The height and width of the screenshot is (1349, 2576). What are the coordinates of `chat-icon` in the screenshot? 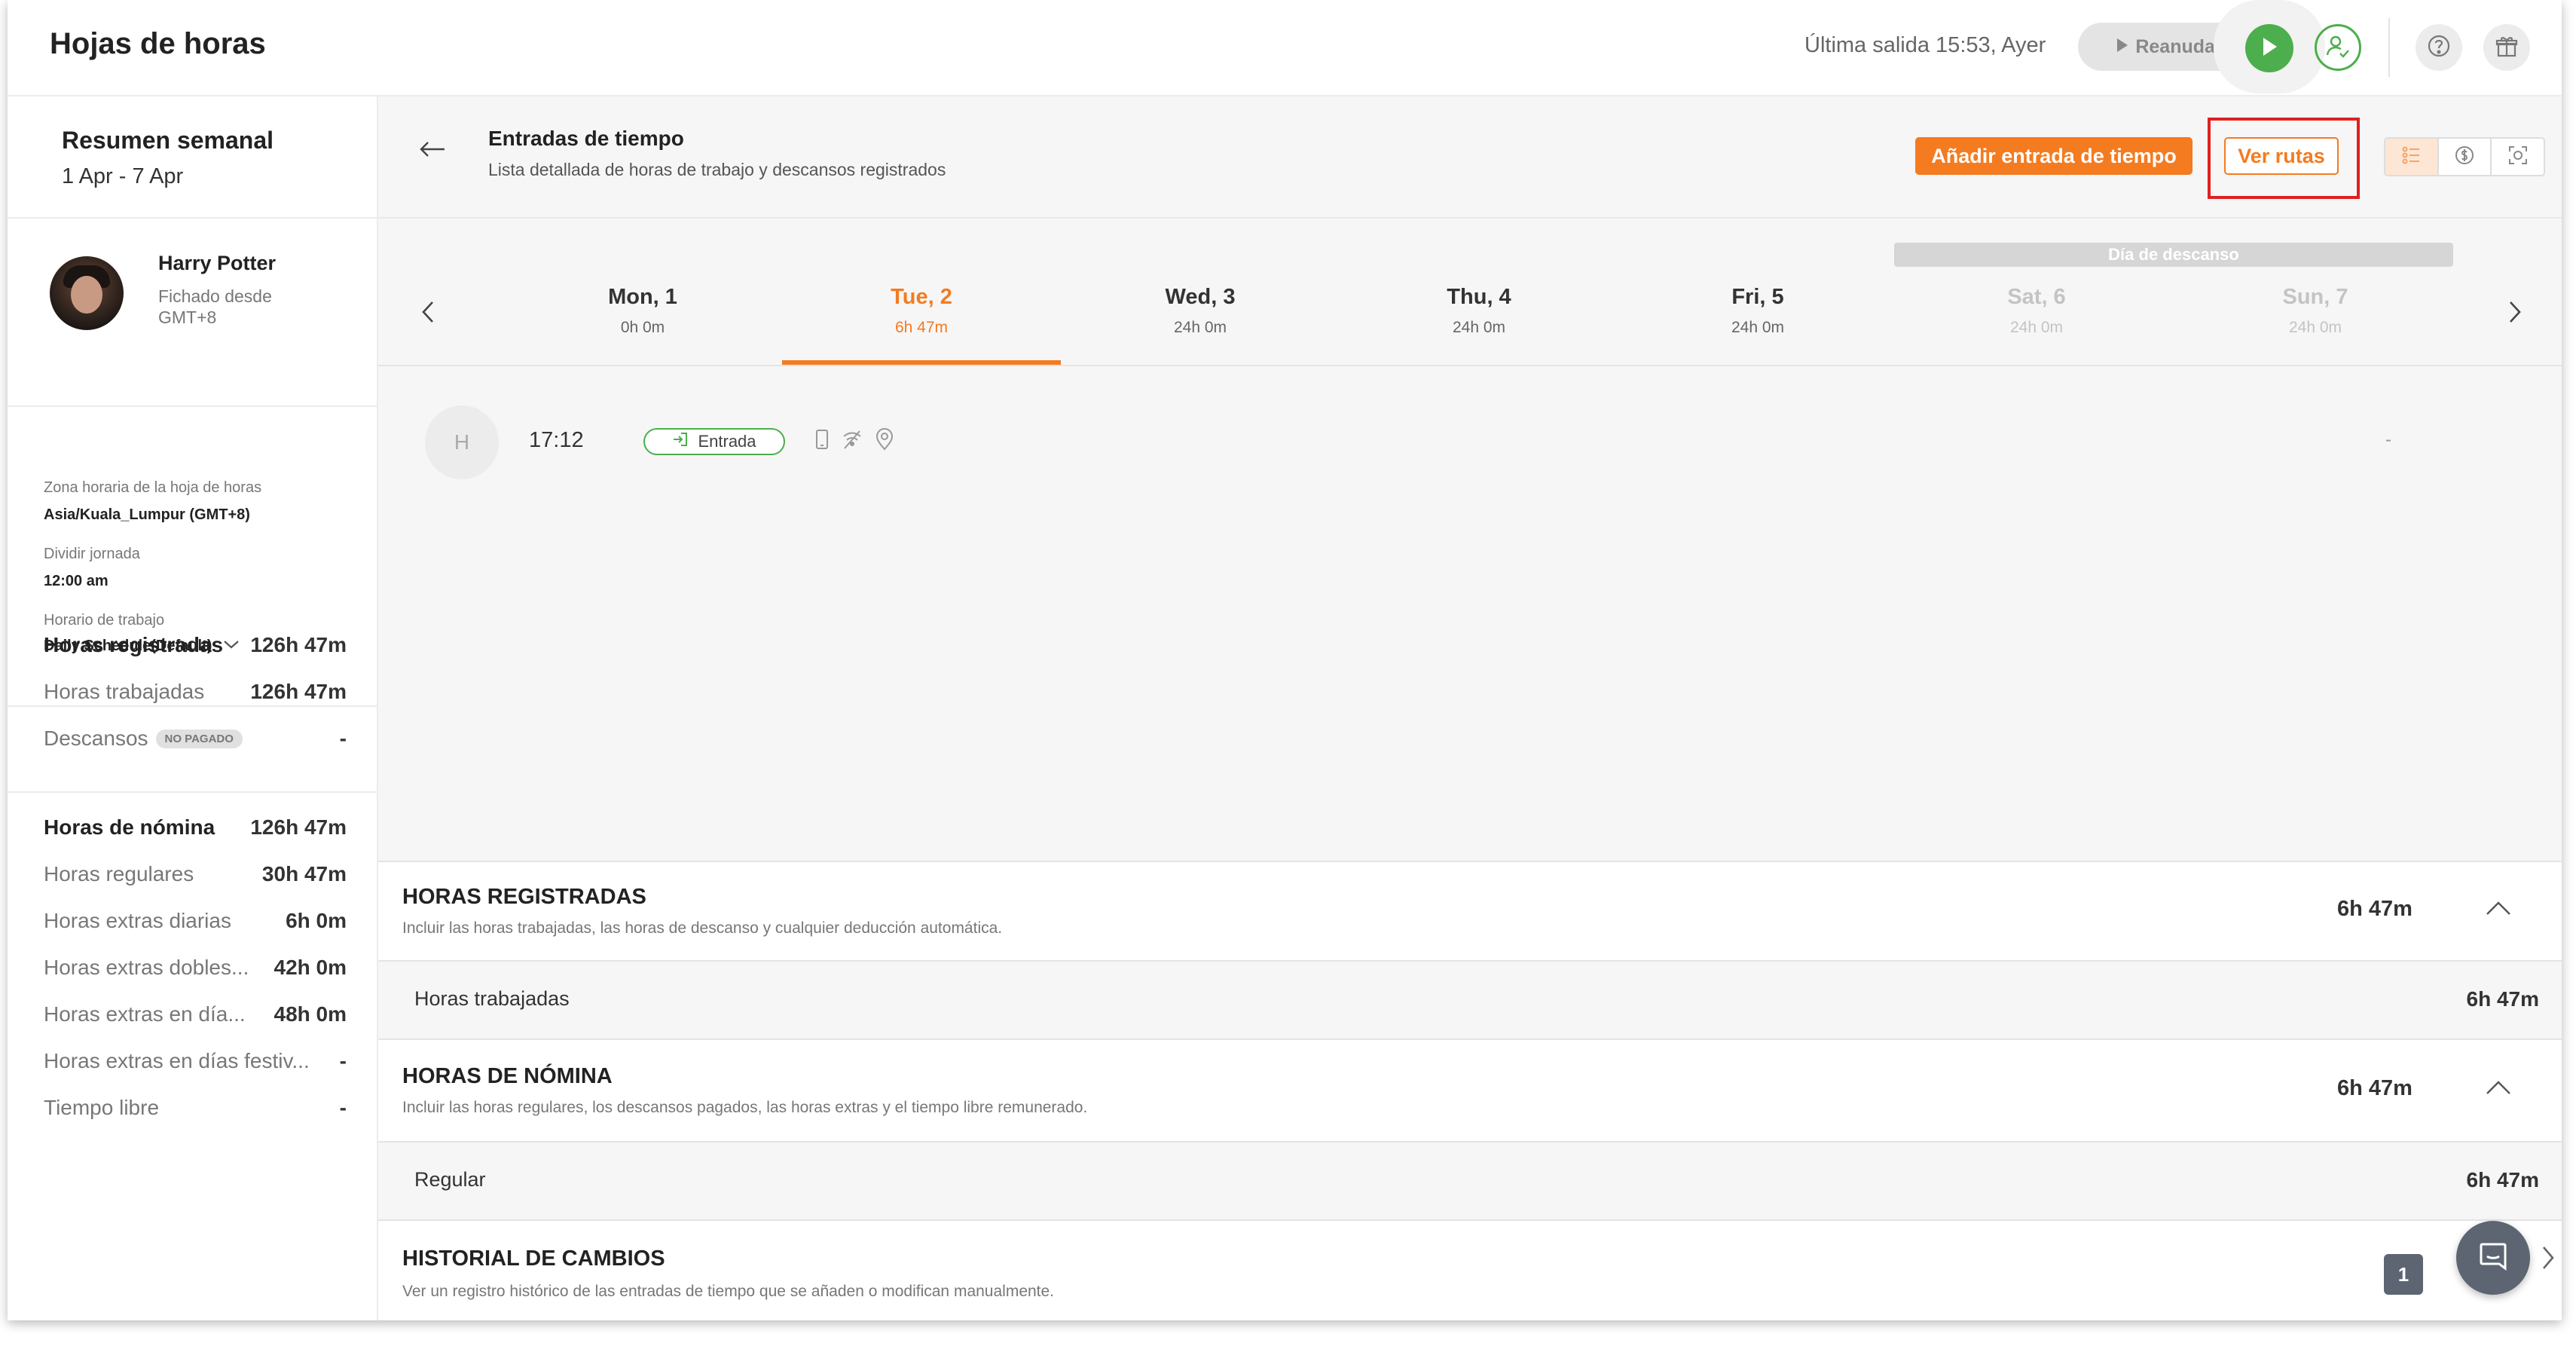 It's located at (2493, 1258).